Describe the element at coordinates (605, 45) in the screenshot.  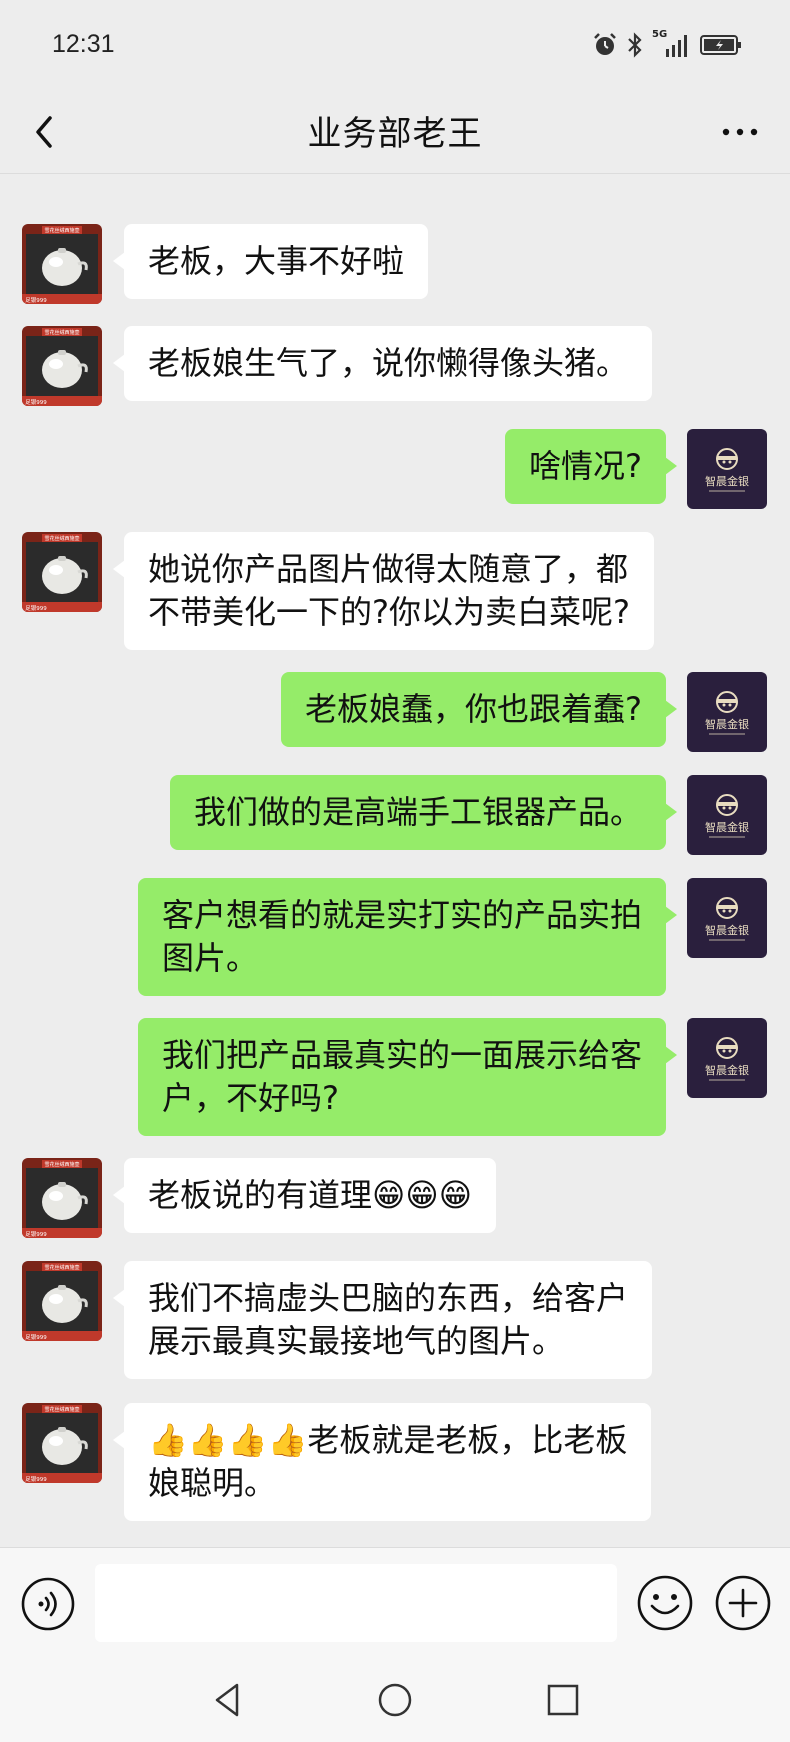
I see `alarm-icon` at that location.